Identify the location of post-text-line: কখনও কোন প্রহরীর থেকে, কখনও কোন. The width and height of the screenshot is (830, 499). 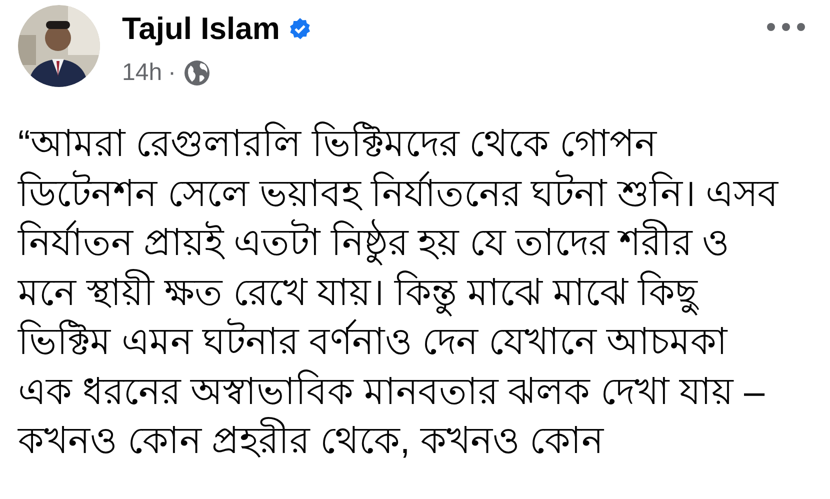
(311, 441).